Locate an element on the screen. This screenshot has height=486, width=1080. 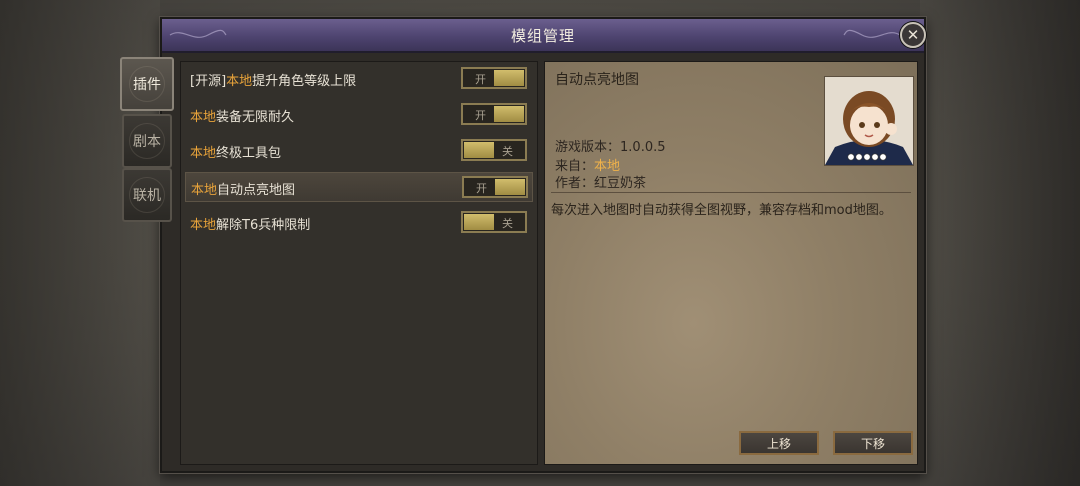
divider is located at coordinates (731, 192).